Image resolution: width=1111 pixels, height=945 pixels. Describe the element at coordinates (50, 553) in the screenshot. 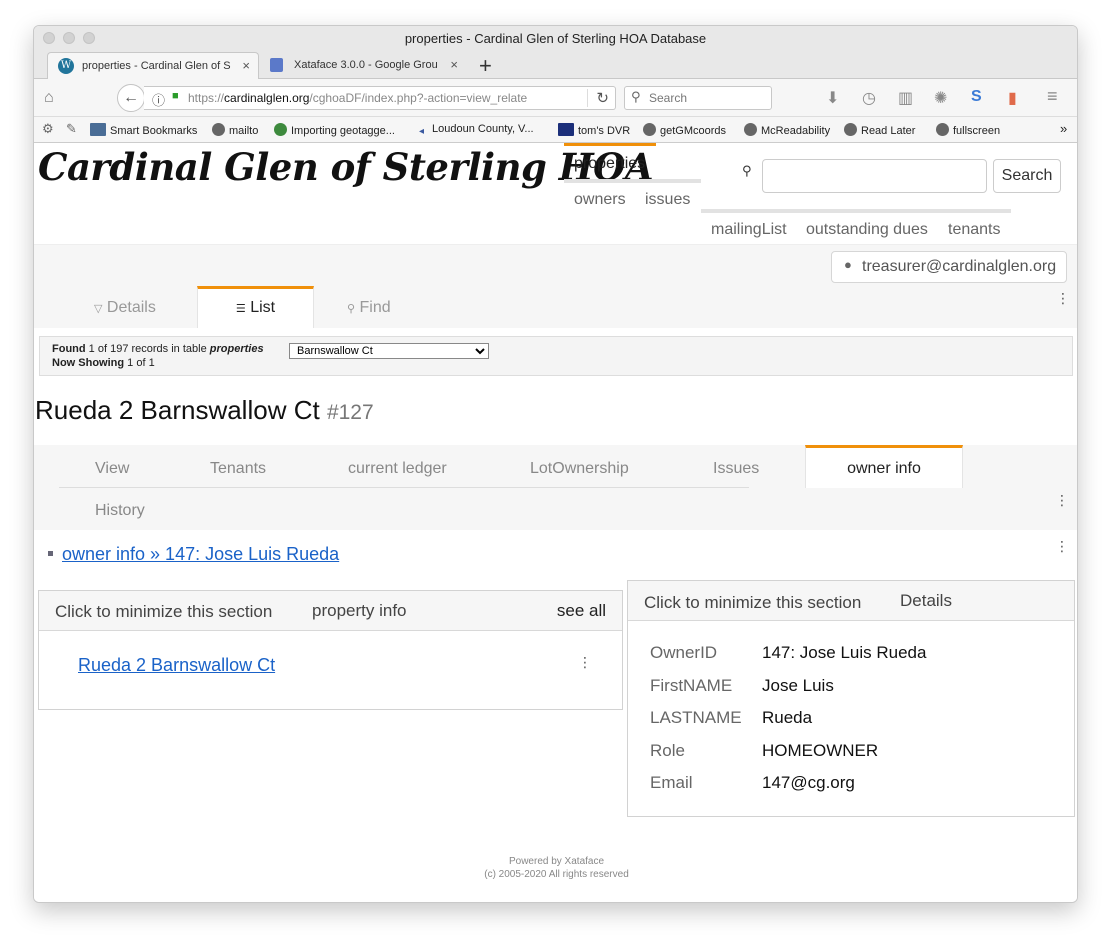

I see `bullet-icon` at that location.